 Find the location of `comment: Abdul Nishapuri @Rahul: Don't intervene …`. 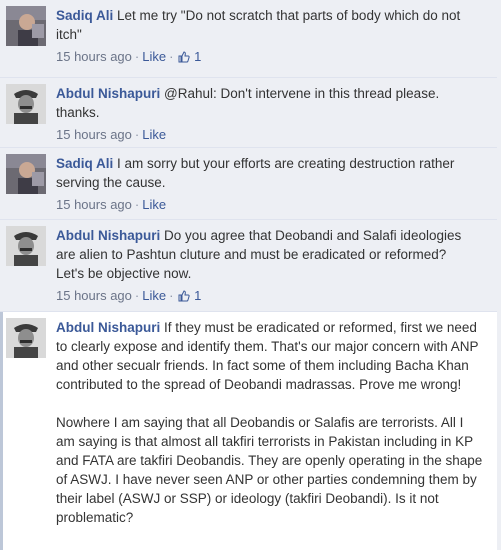

comment: Abdul Nishapuri @Rahul: Don't intervene … is located at coordinates (248, 113).